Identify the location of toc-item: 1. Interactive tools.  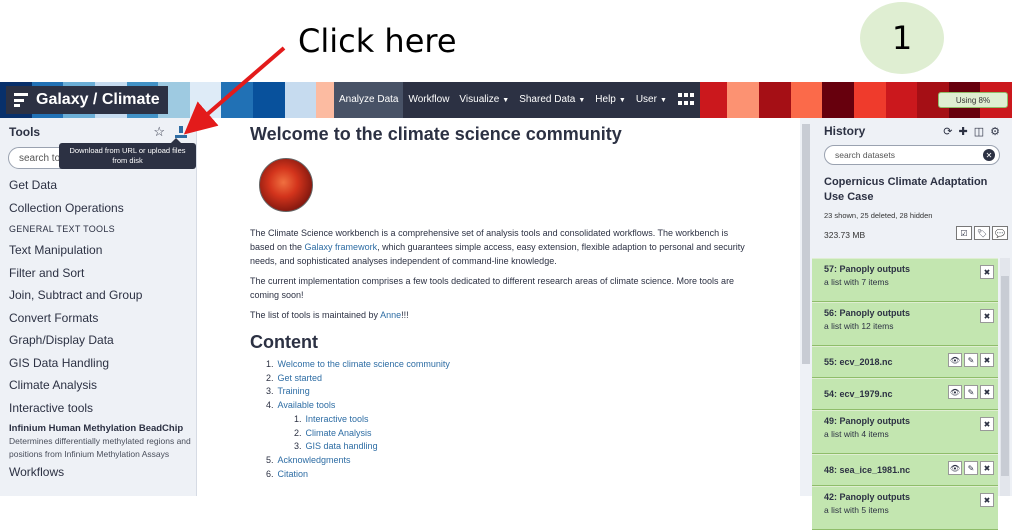
(358, 420).